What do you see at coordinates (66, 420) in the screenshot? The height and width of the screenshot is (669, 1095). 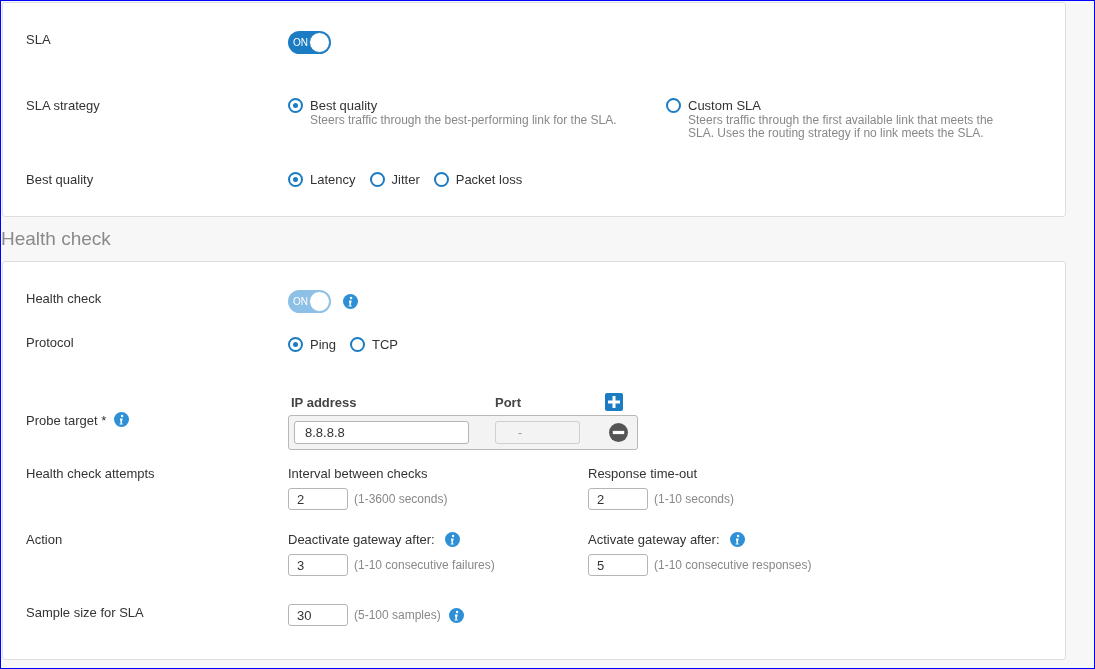 I see `field-label: Probe target *` at bounding box center [66, 420].